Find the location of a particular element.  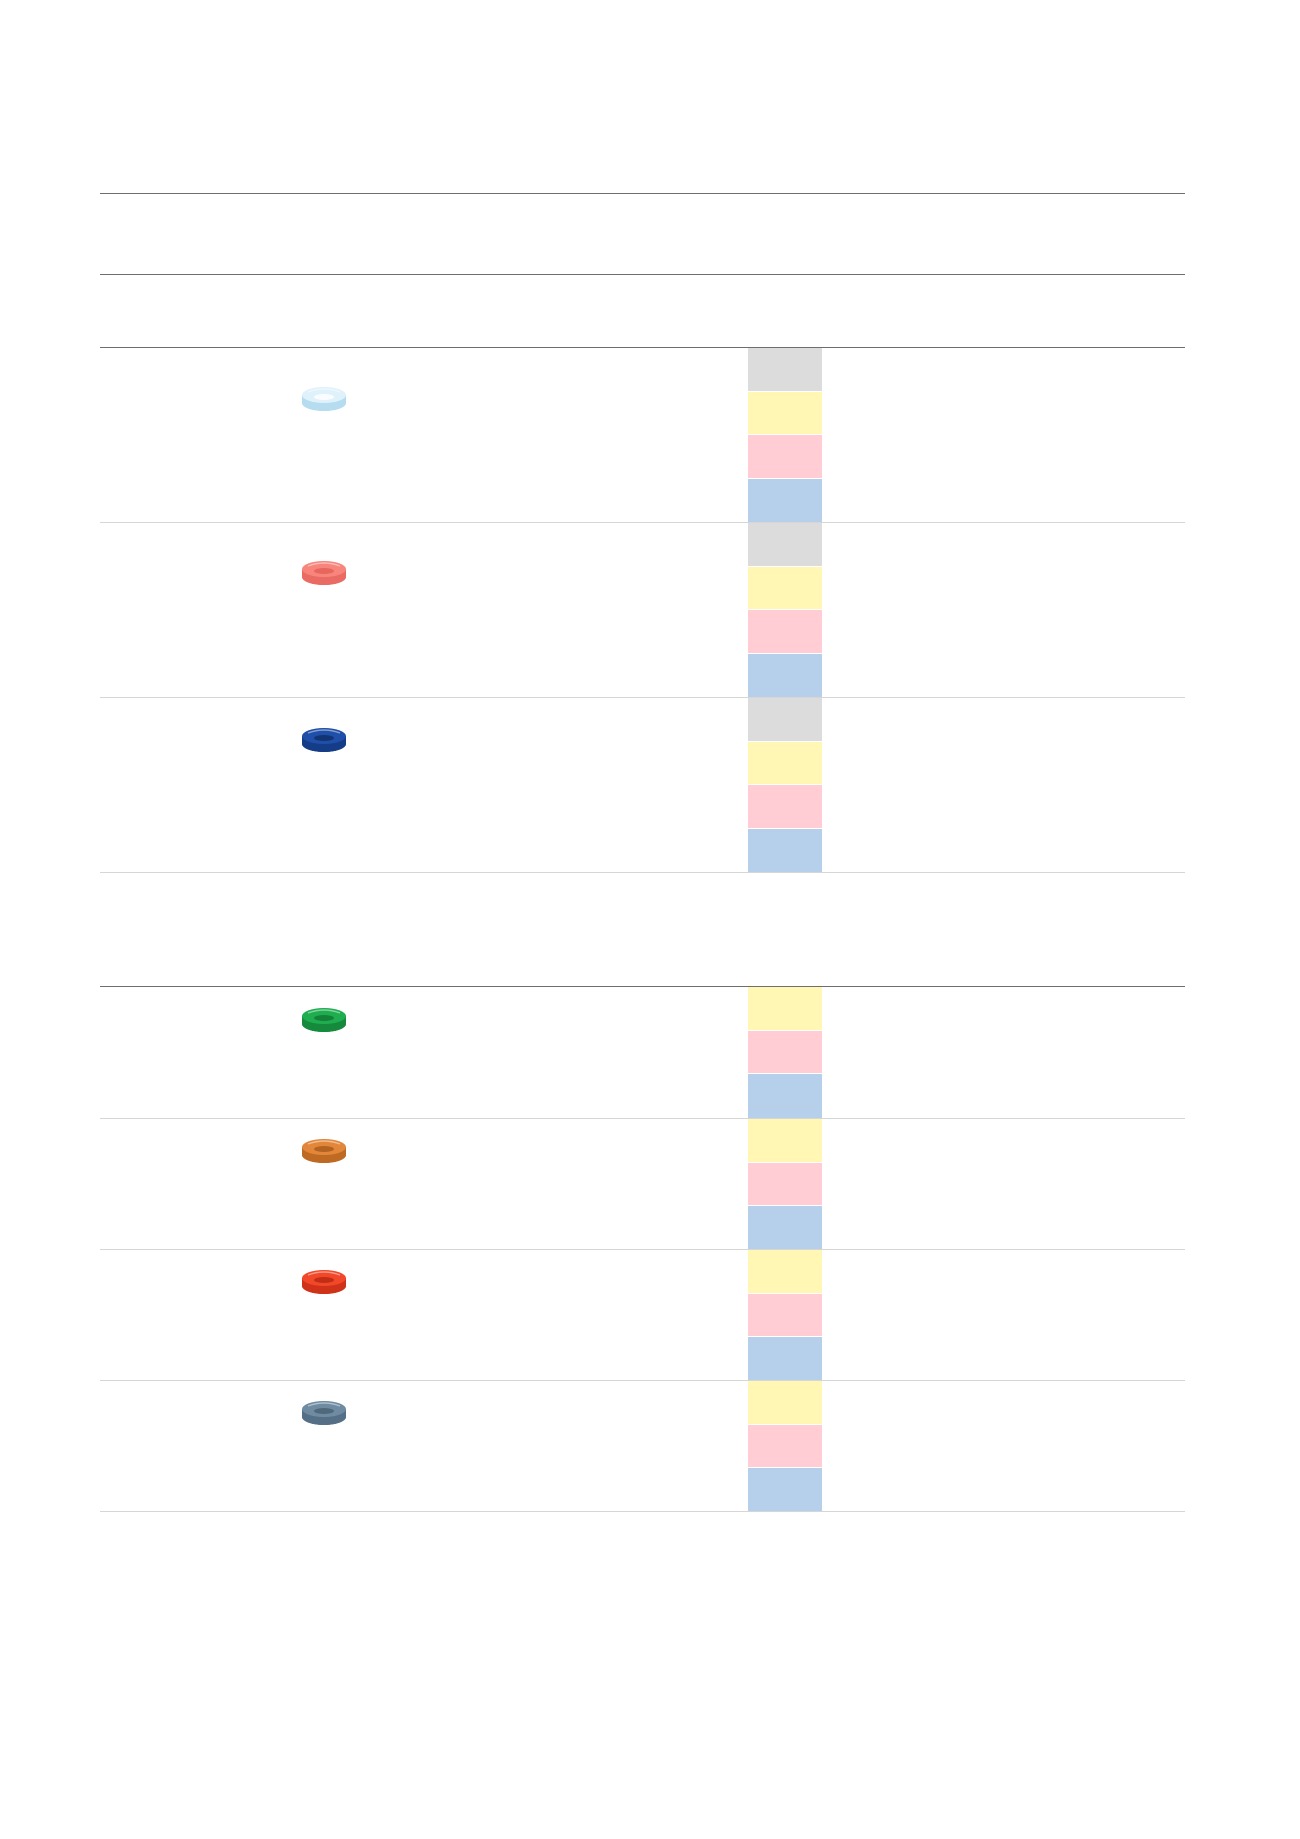

table-top-rule is located at coordinates (642, 193).